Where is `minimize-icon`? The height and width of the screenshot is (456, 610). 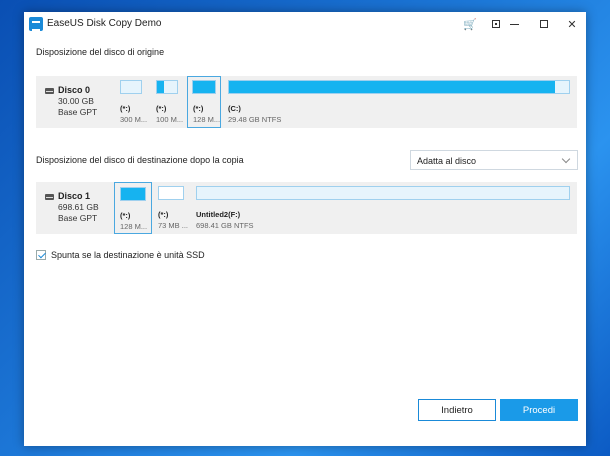
minimize-icon is located at coordinates (514, 24).